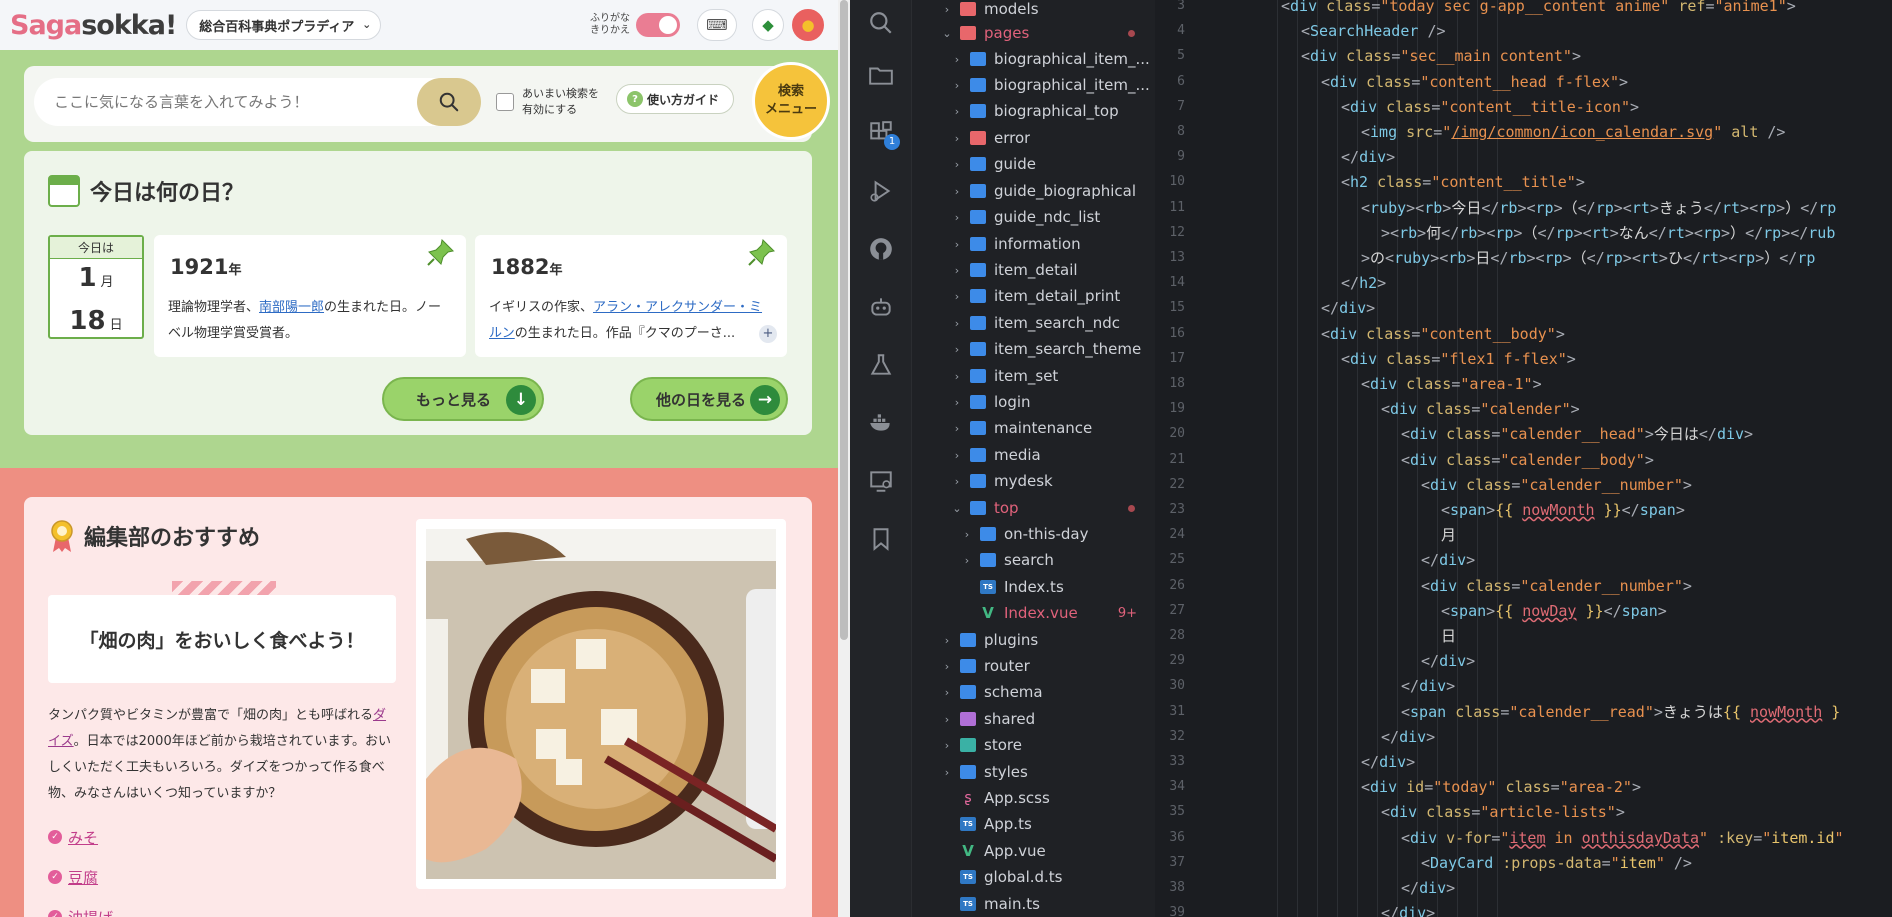  What do you see at coordinates (1033, 508) in the screenshot?
I see `explorer-folder-row: ⌄ top` at bounding box center [1033, 508].